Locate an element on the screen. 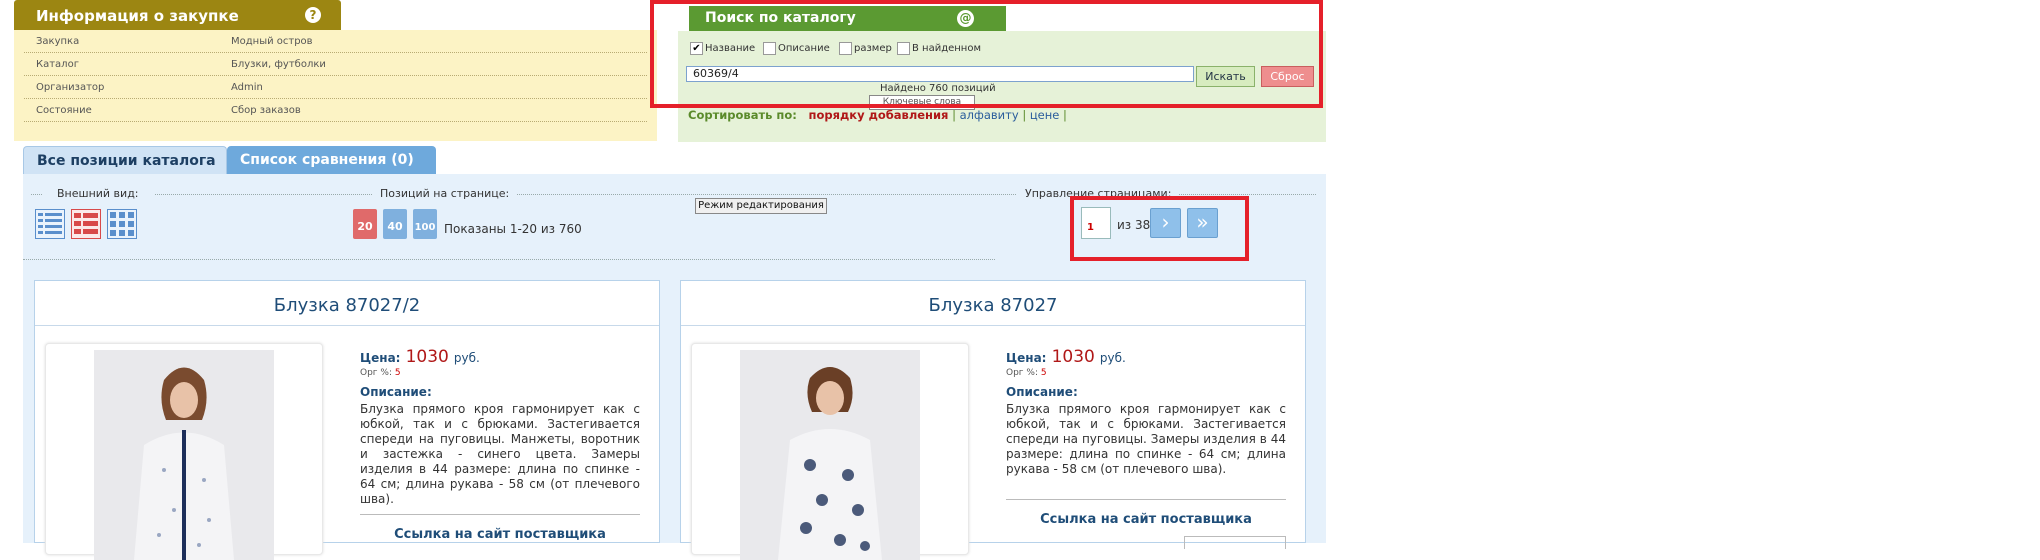  toolbar-divider-bottom is located at coordinates (509, 259).